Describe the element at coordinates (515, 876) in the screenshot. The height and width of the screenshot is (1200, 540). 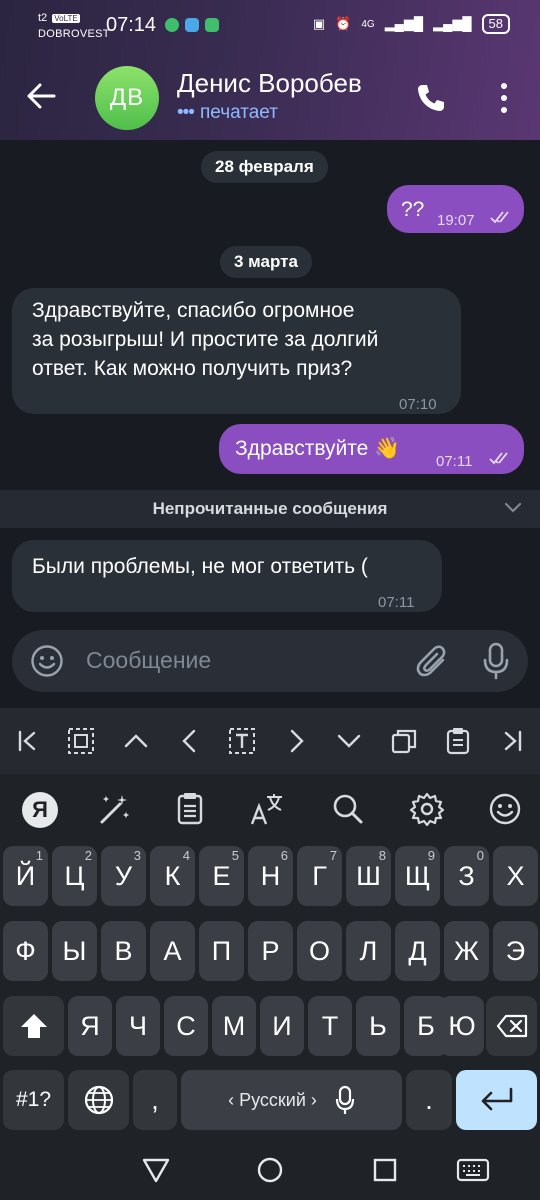
I see `key-х: Х` at that location.